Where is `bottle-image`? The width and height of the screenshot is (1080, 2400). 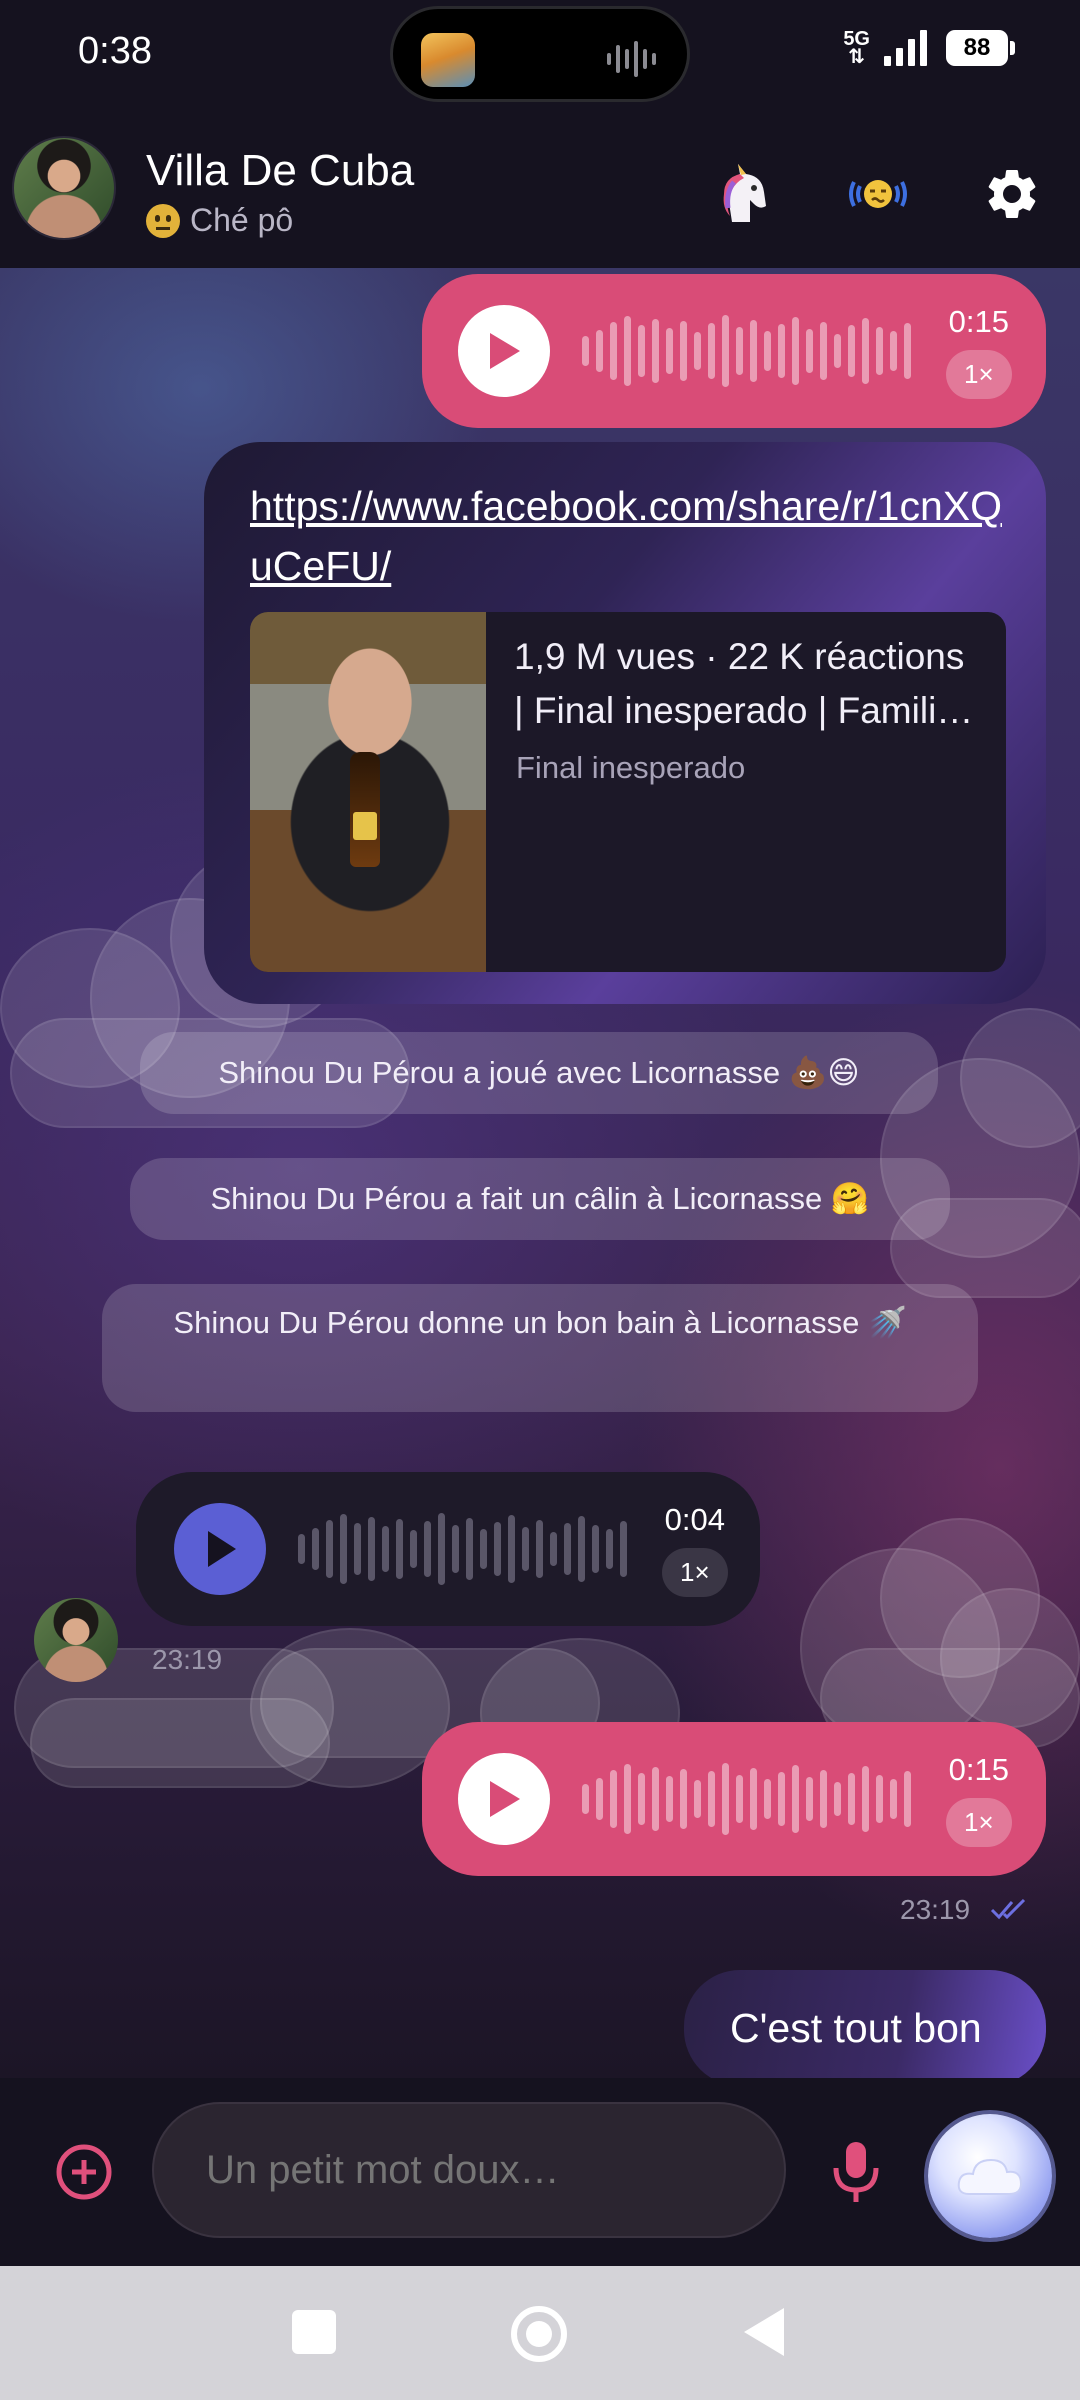
bottle-image is located at coordinates (365, 809).